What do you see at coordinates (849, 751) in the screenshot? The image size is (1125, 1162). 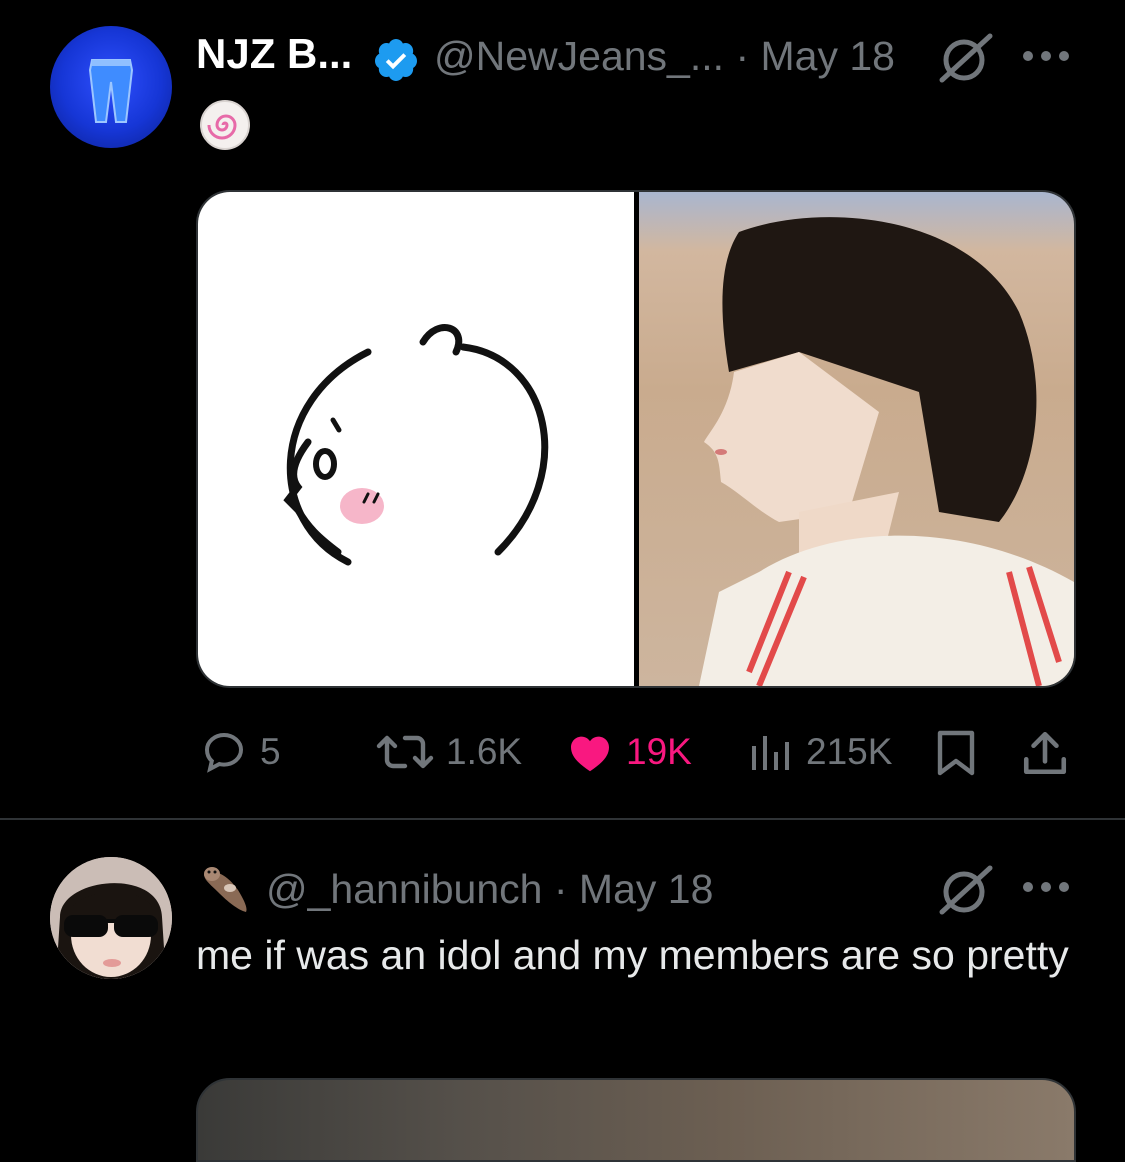 I see `views-count: 215K` at bounding box center [849, 751].